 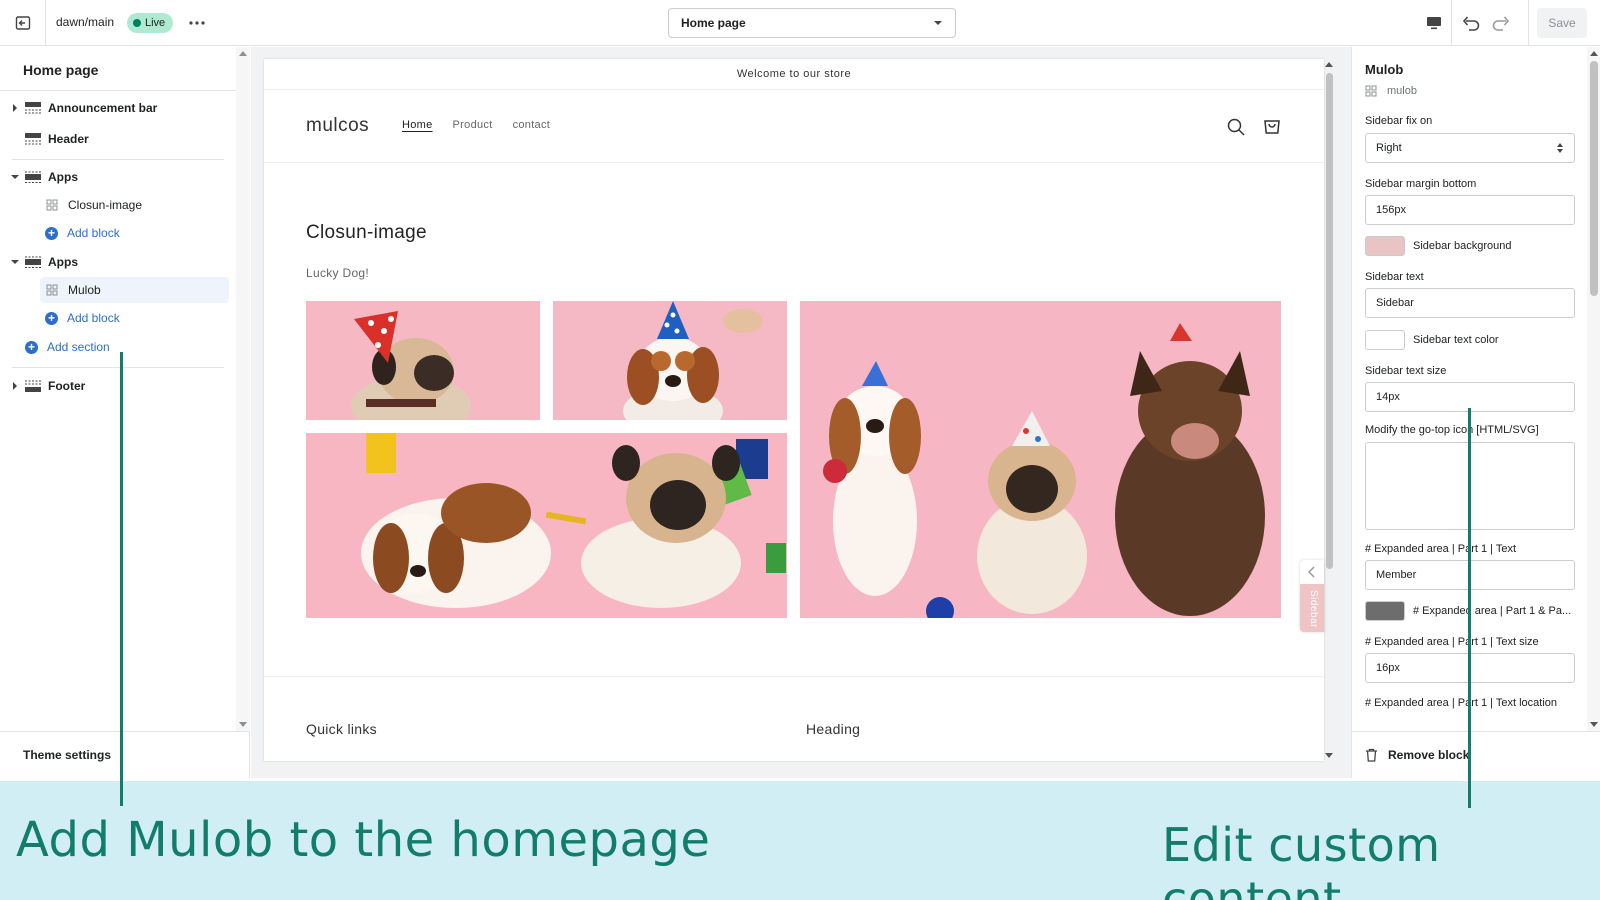 What do you see at coordinates (1384, 69) in the screenshot?
I see `block-title: Mulob` at bounding box center [1384, 69].